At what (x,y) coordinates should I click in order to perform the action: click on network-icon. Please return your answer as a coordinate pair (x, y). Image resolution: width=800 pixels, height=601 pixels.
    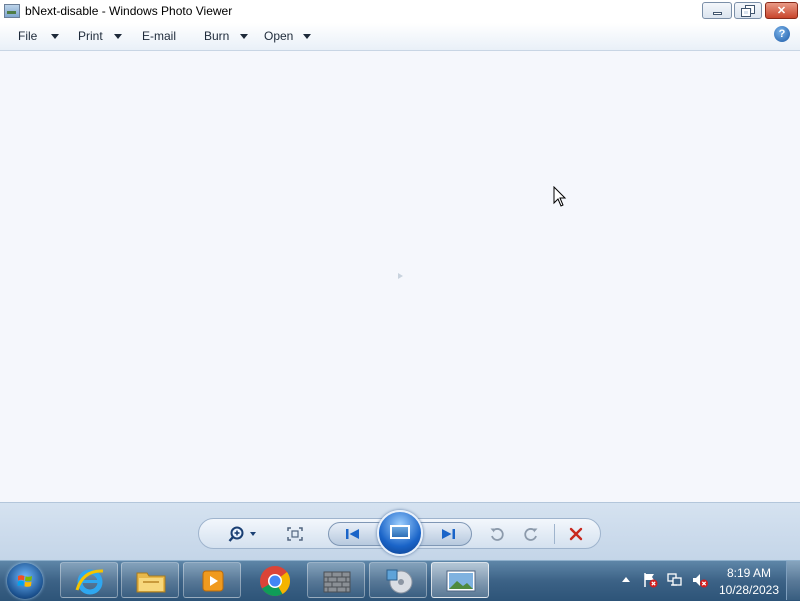
    Looking at the image, I should click on (675, 580).